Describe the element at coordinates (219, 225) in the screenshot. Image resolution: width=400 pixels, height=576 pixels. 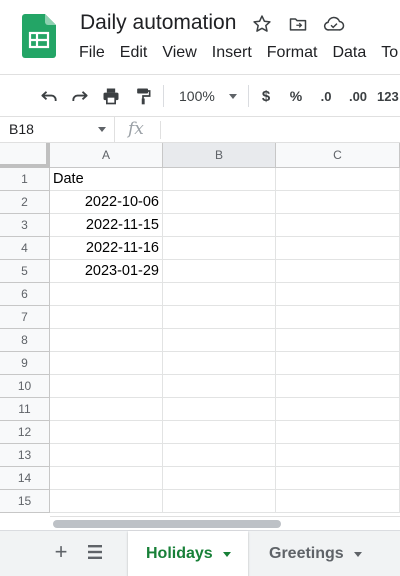
I see `cell-b3` at that location.